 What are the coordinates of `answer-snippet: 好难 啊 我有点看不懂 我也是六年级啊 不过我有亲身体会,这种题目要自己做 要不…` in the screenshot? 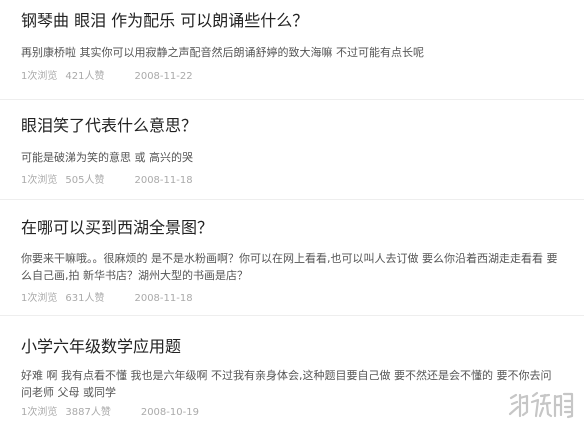 It's located at (286, 384).